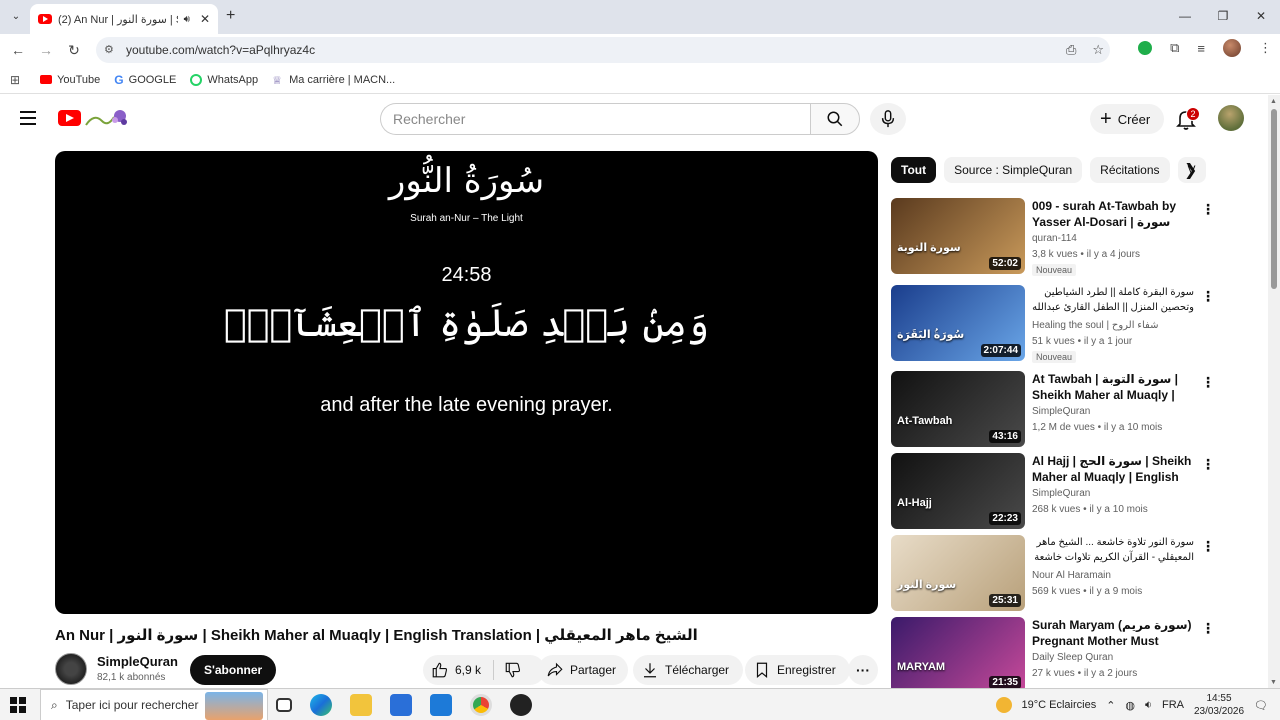 This screenshot has height=720, width=1280. I want to click on close-window-button: ✕, so click(1261, 16).